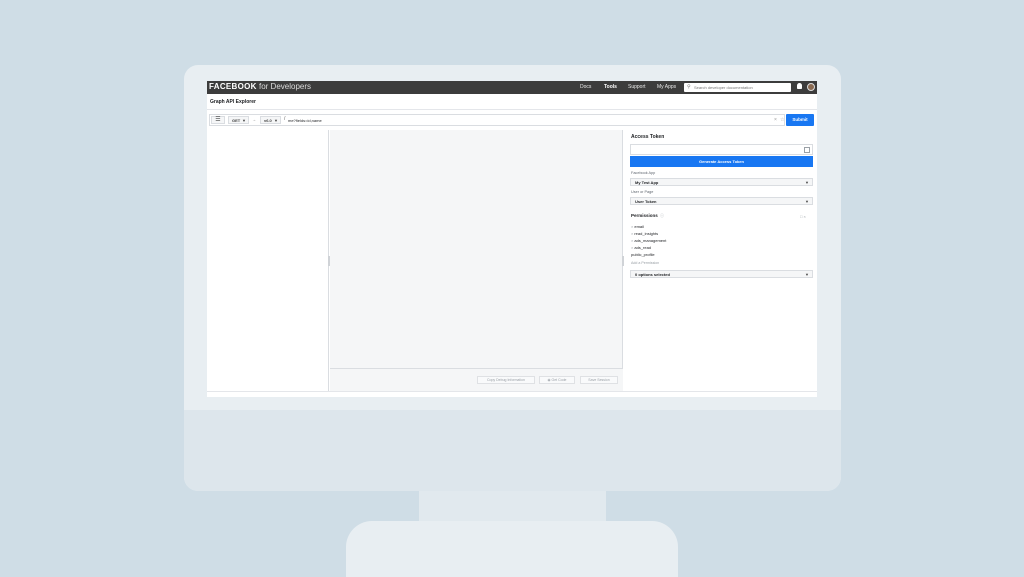 This screenshot has width=1024, height=577. I want to click on version-select: v6.0 ▼, so click(270, 120).